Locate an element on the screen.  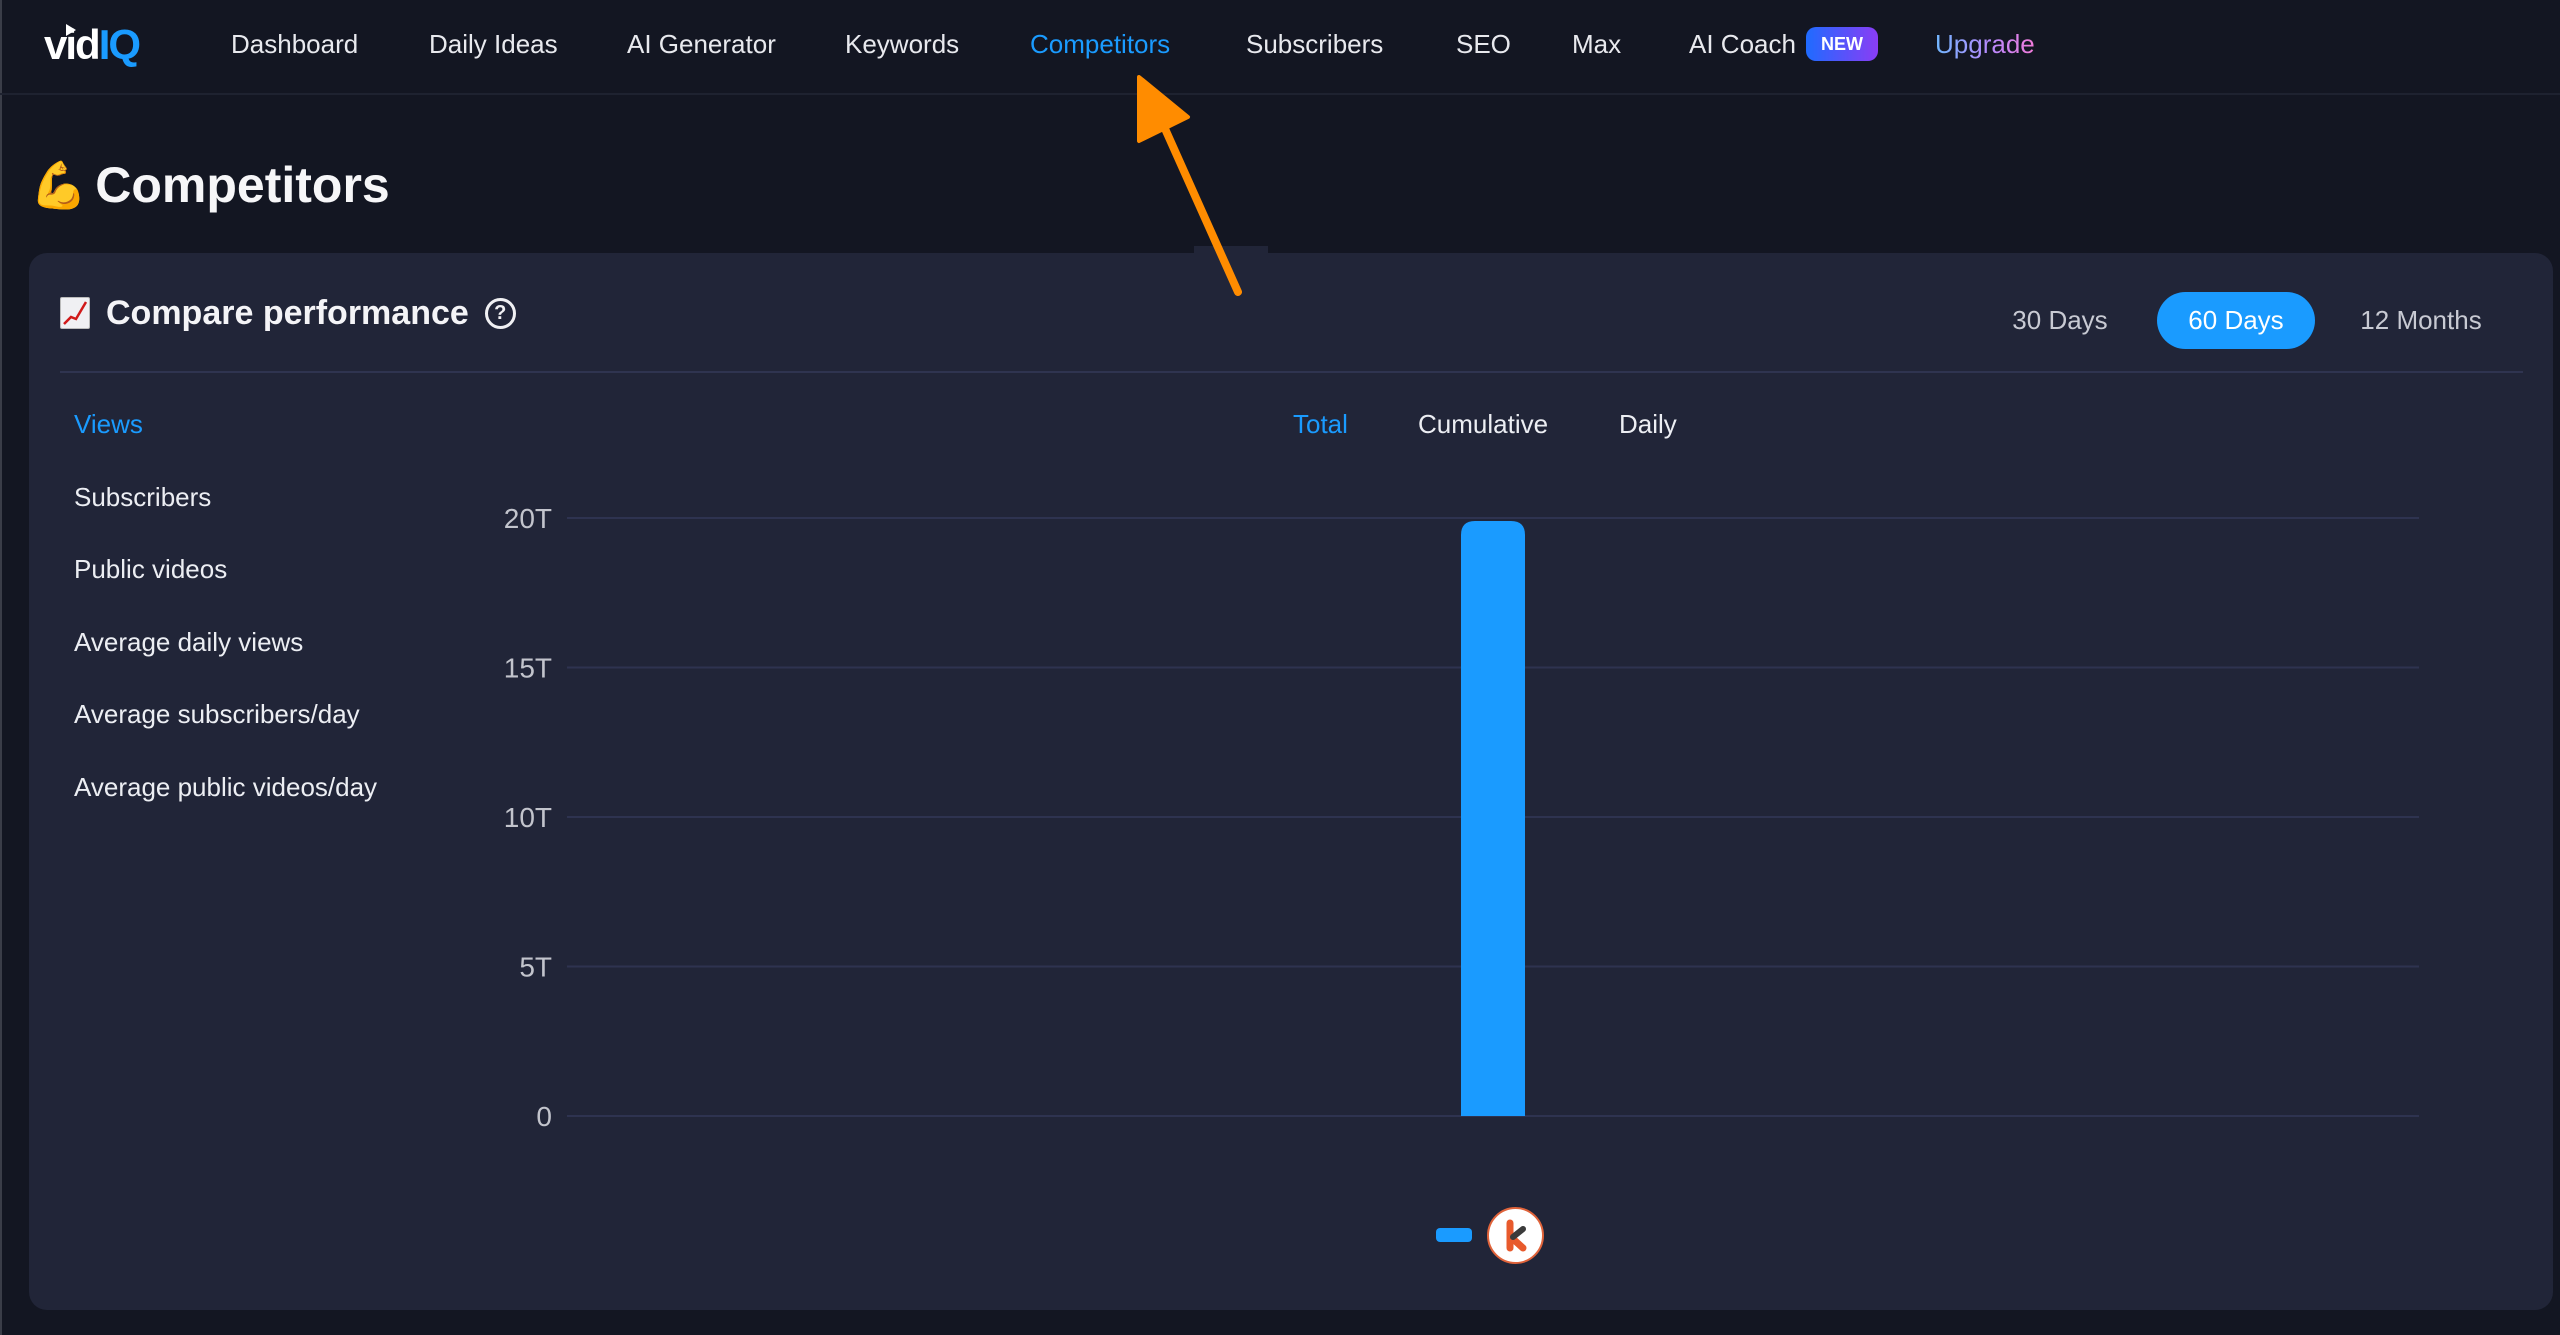
metric-views: Views is located at coordinates (108, 424).